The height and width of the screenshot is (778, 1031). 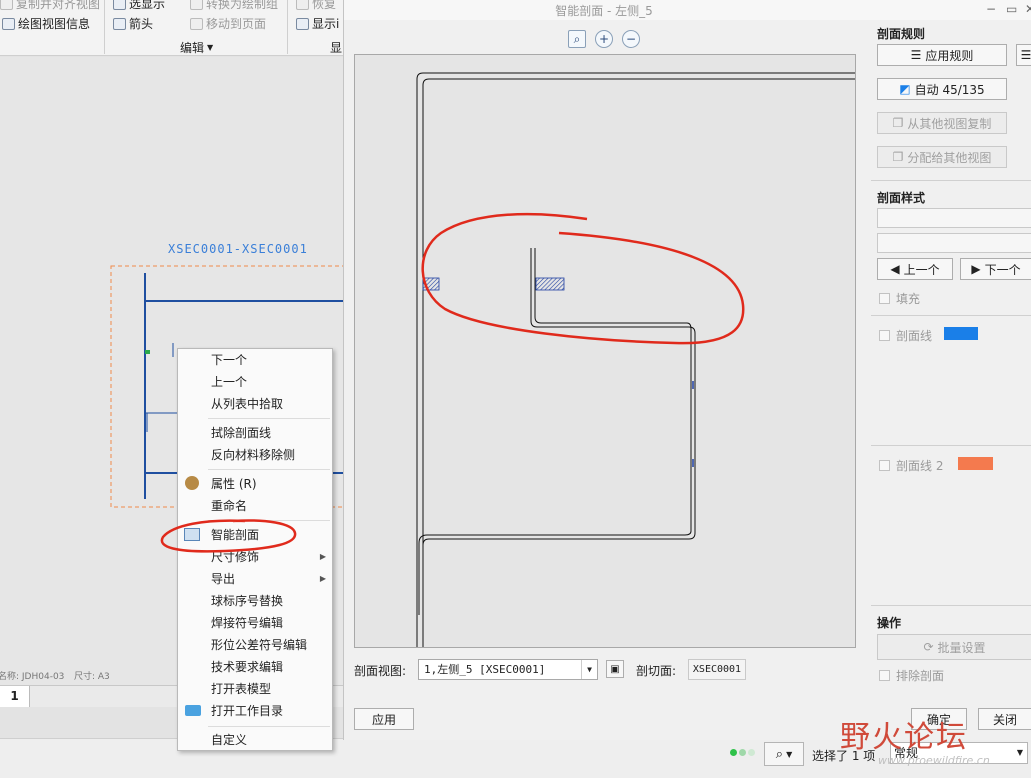 I want to click on menu-item-properties: 属性 (R), so click(x=255, y=484).